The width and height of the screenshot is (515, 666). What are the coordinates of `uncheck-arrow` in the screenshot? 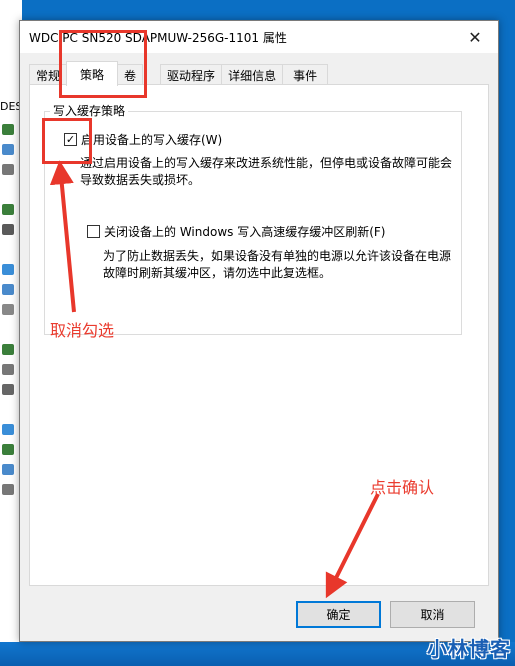 It's located at (62, 236).